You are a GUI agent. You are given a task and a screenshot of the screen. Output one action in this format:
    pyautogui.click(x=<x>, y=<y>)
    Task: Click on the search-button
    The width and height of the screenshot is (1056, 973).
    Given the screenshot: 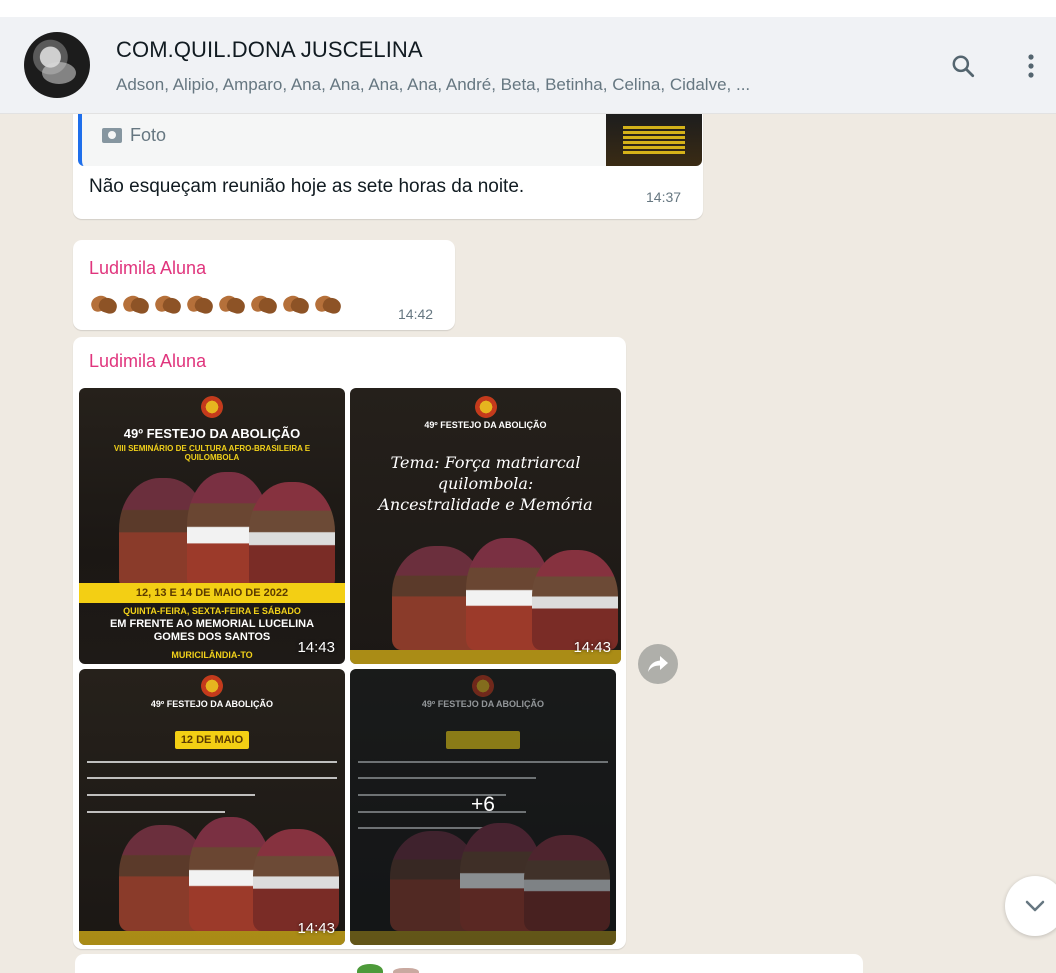 What is the action you would take?
    pyautogui.click(x=963, y=66)
    